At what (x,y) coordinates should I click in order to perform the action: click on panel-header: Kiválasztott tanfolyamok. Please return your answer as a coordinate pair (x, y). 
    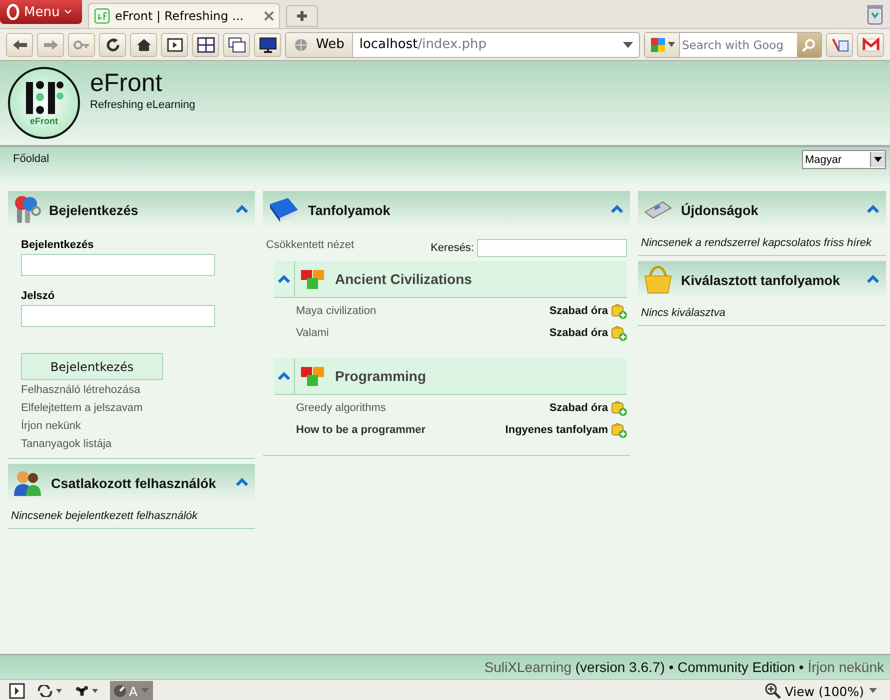
    Looking at the image, I should click on (762, 280).